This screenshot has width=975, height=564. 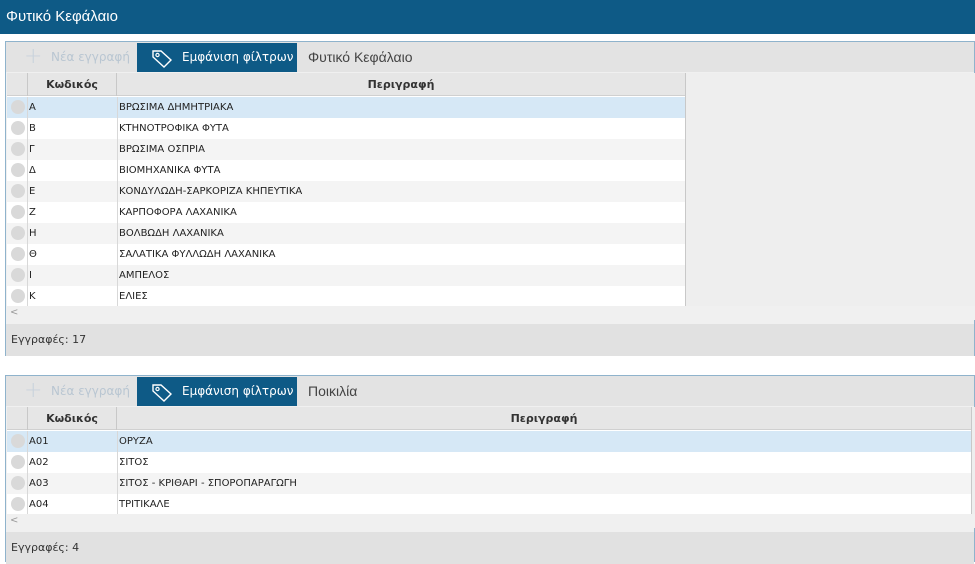 What do you see at coordinates (30, 275) in the screenshot?
I see `cell-code: Ι` at bounding box center [30, 275].